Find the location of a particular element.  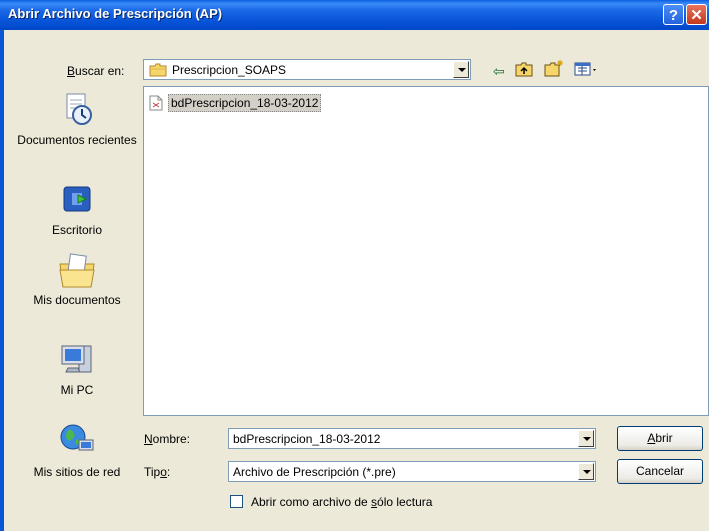

network-places-icon is located at coordinates (77, 437).